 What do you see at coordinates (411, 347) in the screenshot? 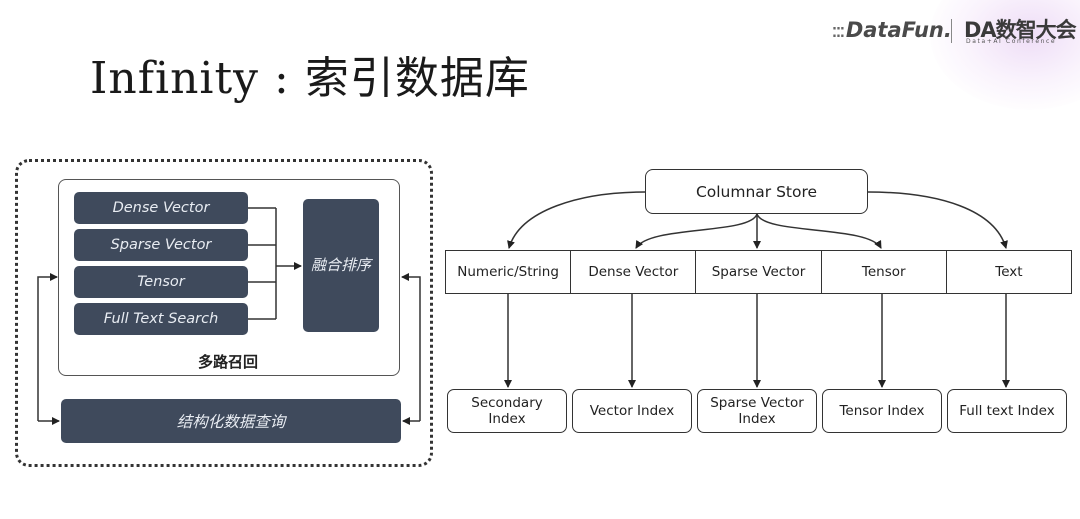
I see `arrow-right-loop-up` at bounding box center [411, 347].